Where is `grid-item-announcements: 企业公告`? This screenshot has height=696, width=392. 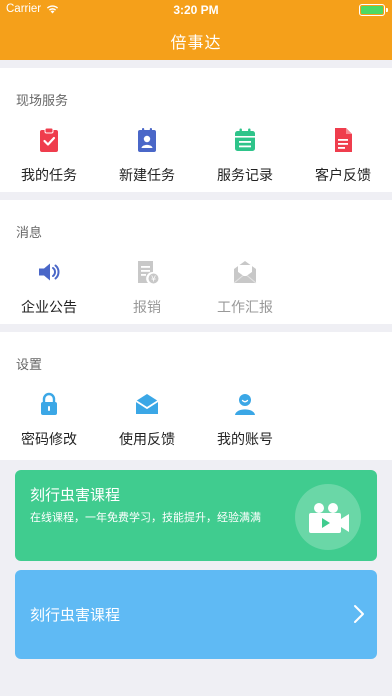 grid-item-announcements: 企业公告 is located at coordinates (49, 294).